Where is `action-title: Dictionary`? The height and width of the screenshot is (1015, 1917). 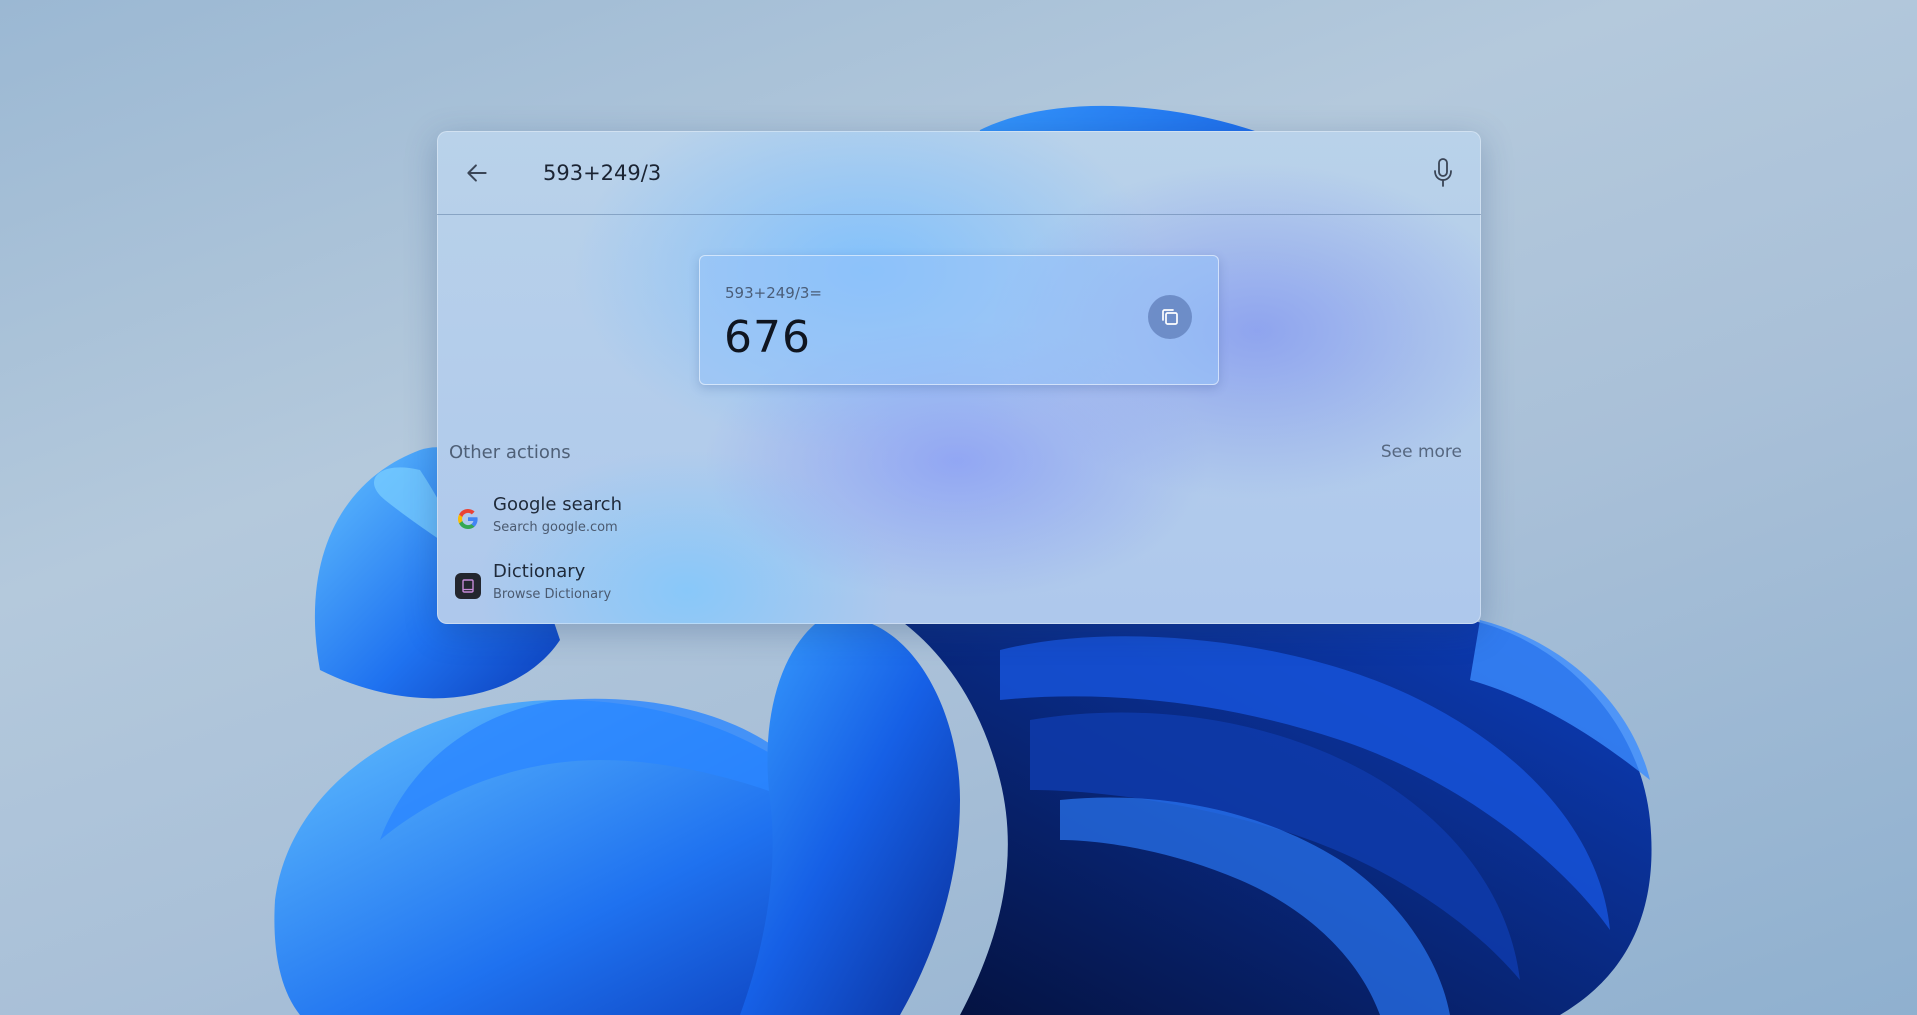
action-title: Dictionary is located at coordinates (539, 571).